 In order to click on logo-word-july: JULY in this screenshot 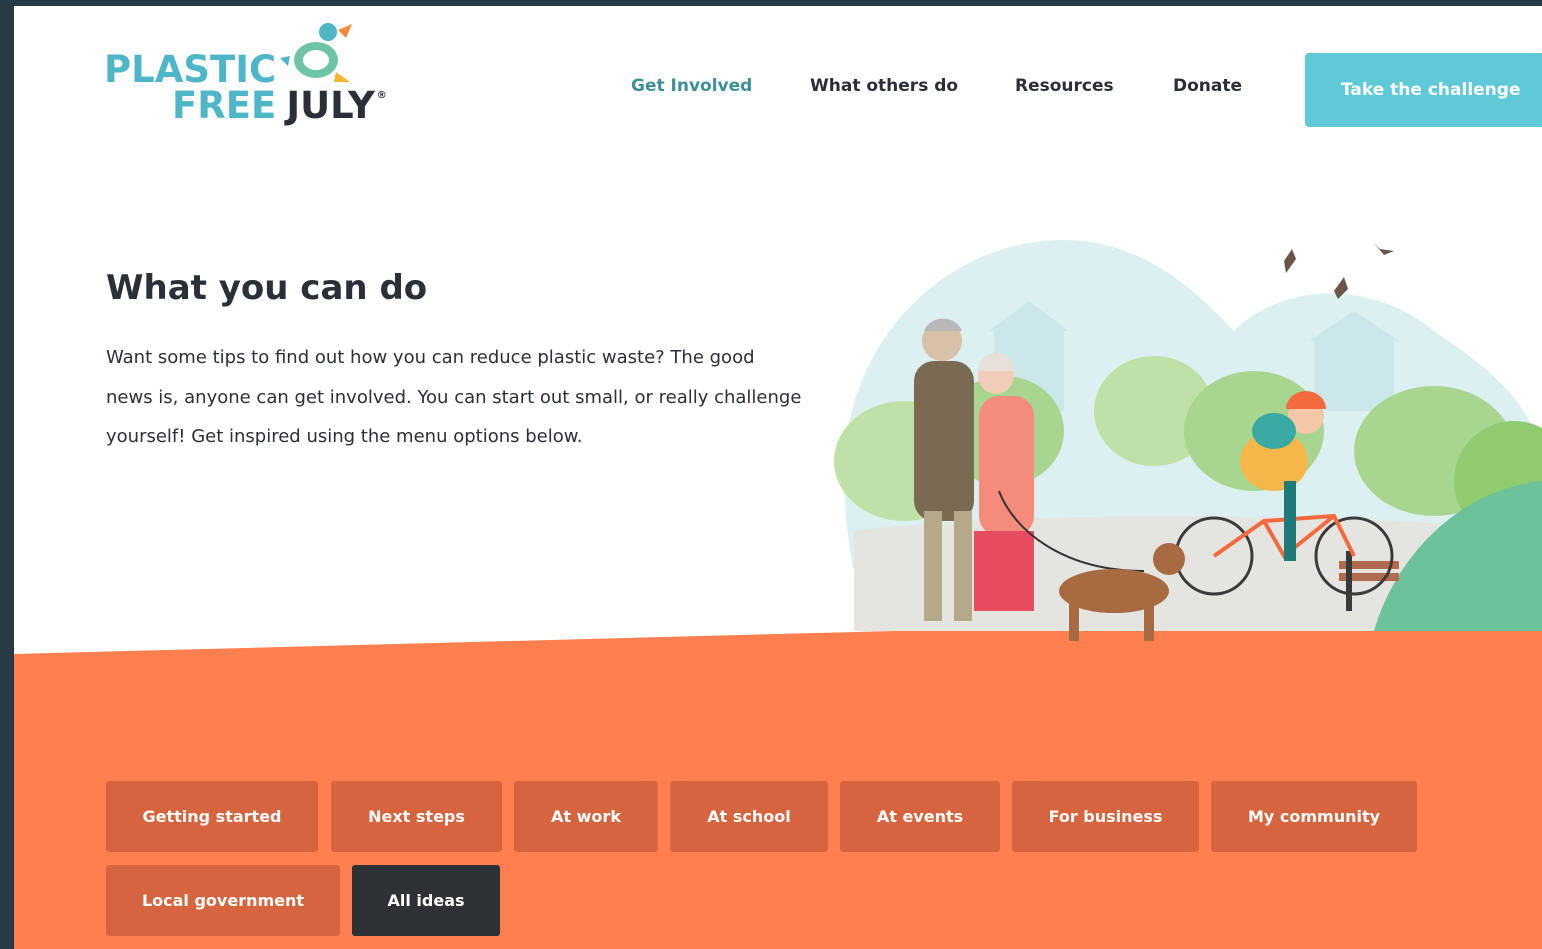, I will do `click(330, 105)`.